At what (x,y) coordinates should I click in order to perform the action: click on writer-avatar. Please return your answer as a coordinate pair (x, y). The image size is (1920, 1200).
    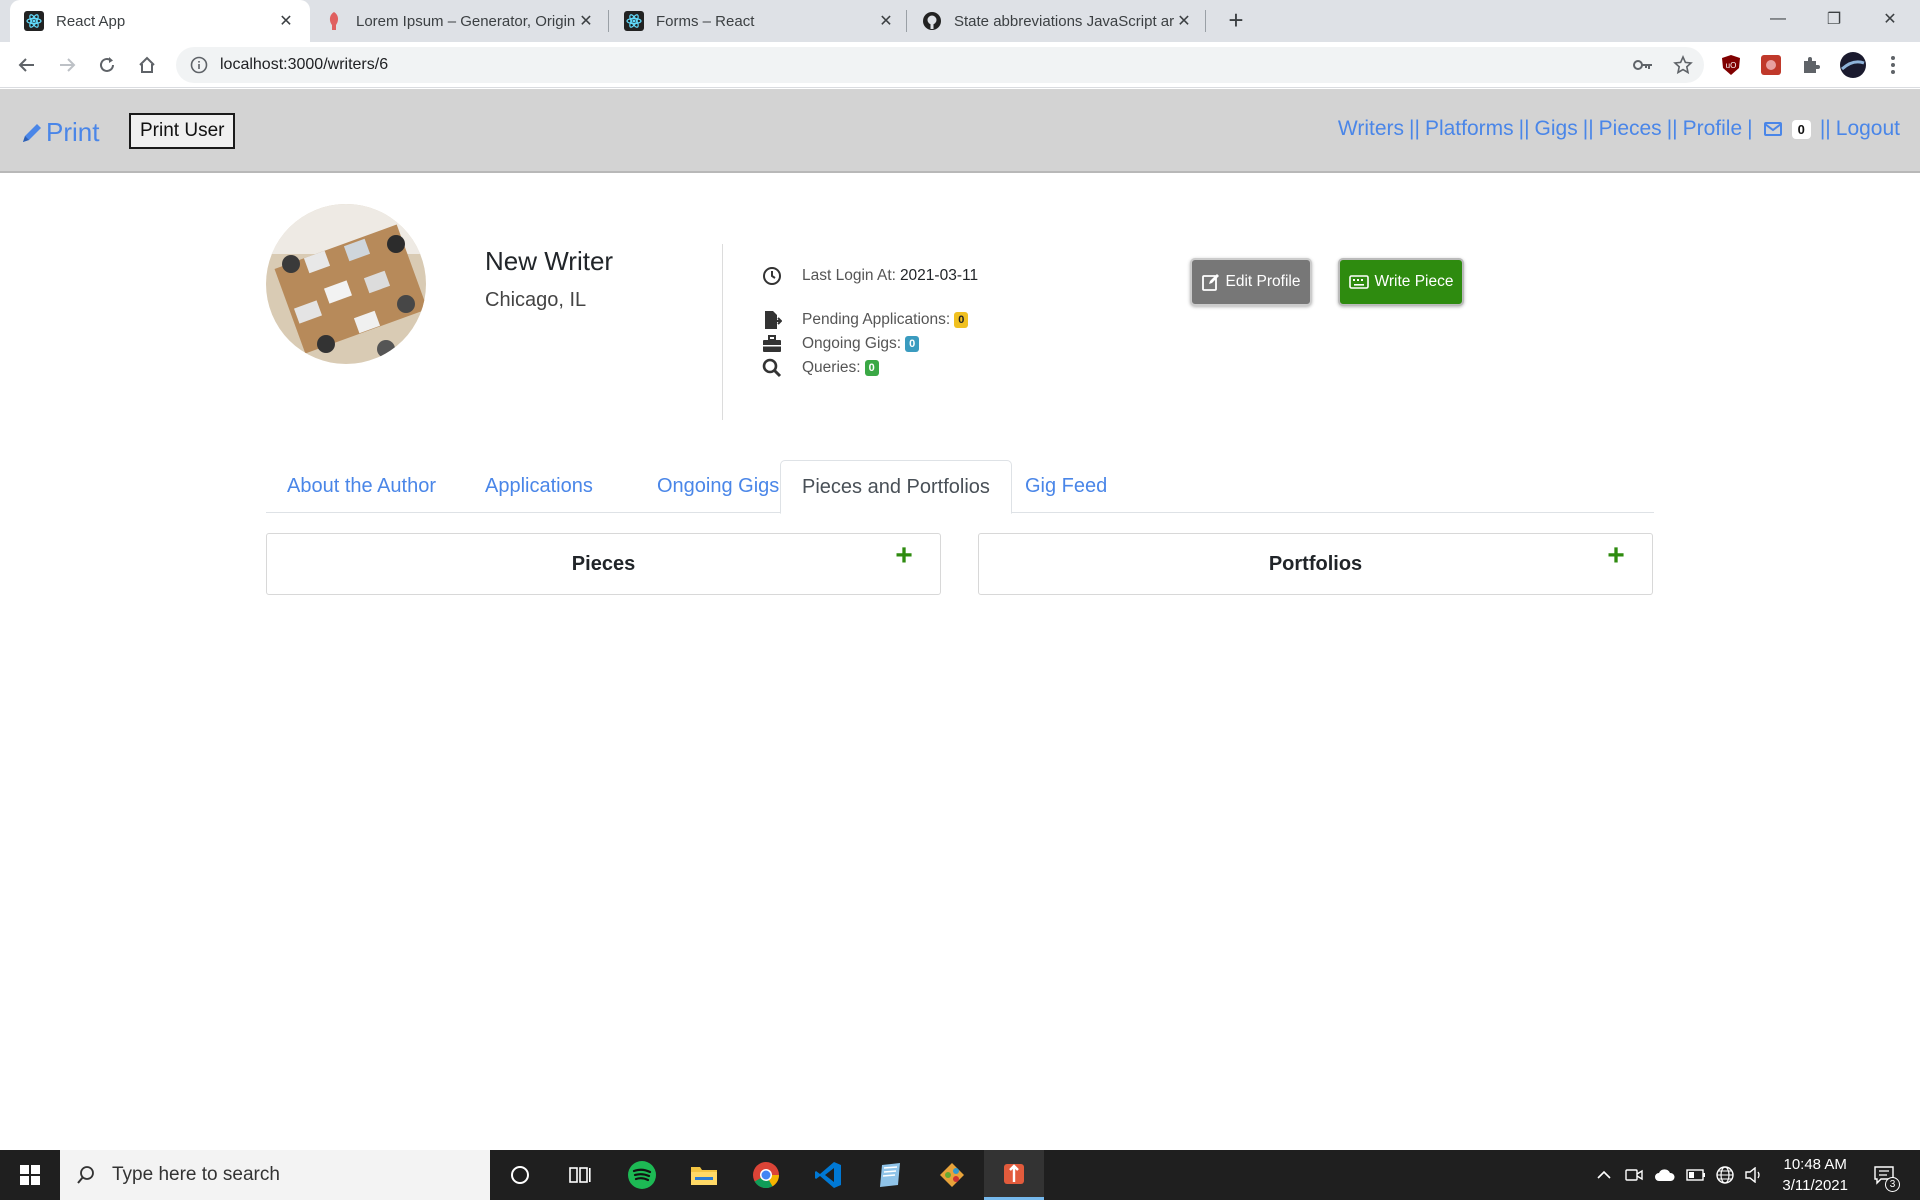
    Looking at the image, I should click on (346, 284).